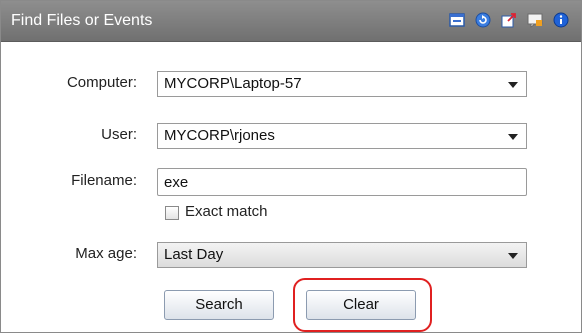  I want to click on user-label: User:, so click(119, 134).